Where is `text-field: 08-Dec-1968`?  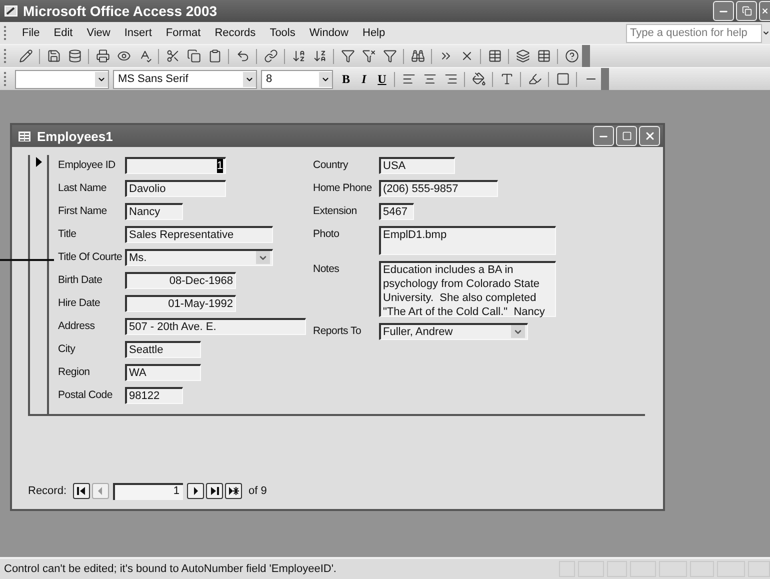 text-field: 08-Dec-1968 is located at coordinates (180, 280).